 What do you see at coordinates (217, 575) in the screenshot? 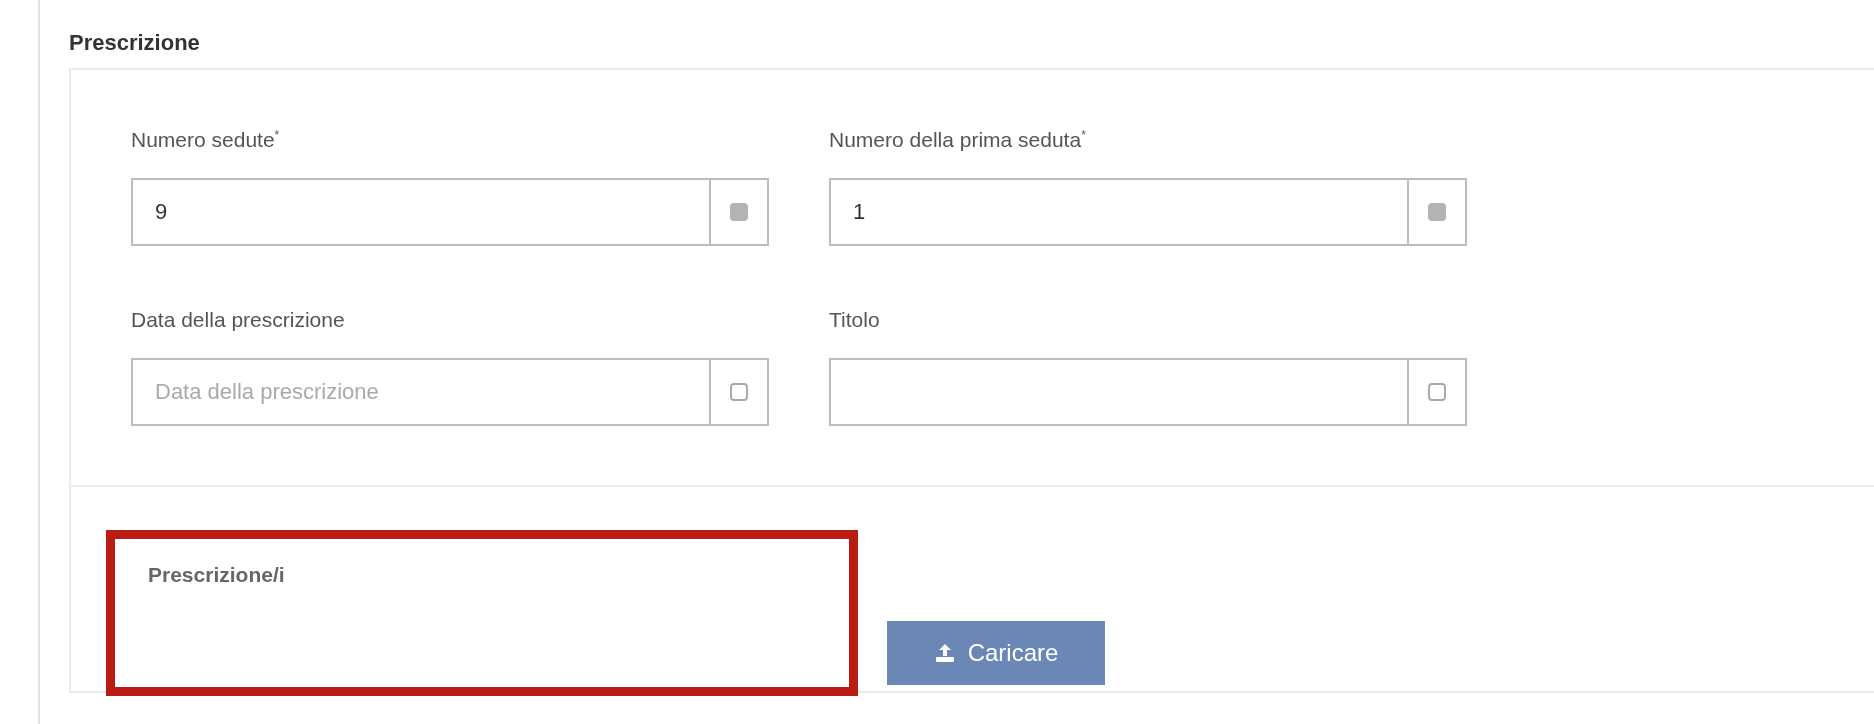
I see `upload-label: Prescrizione/i` at bounding box center [217, 575].